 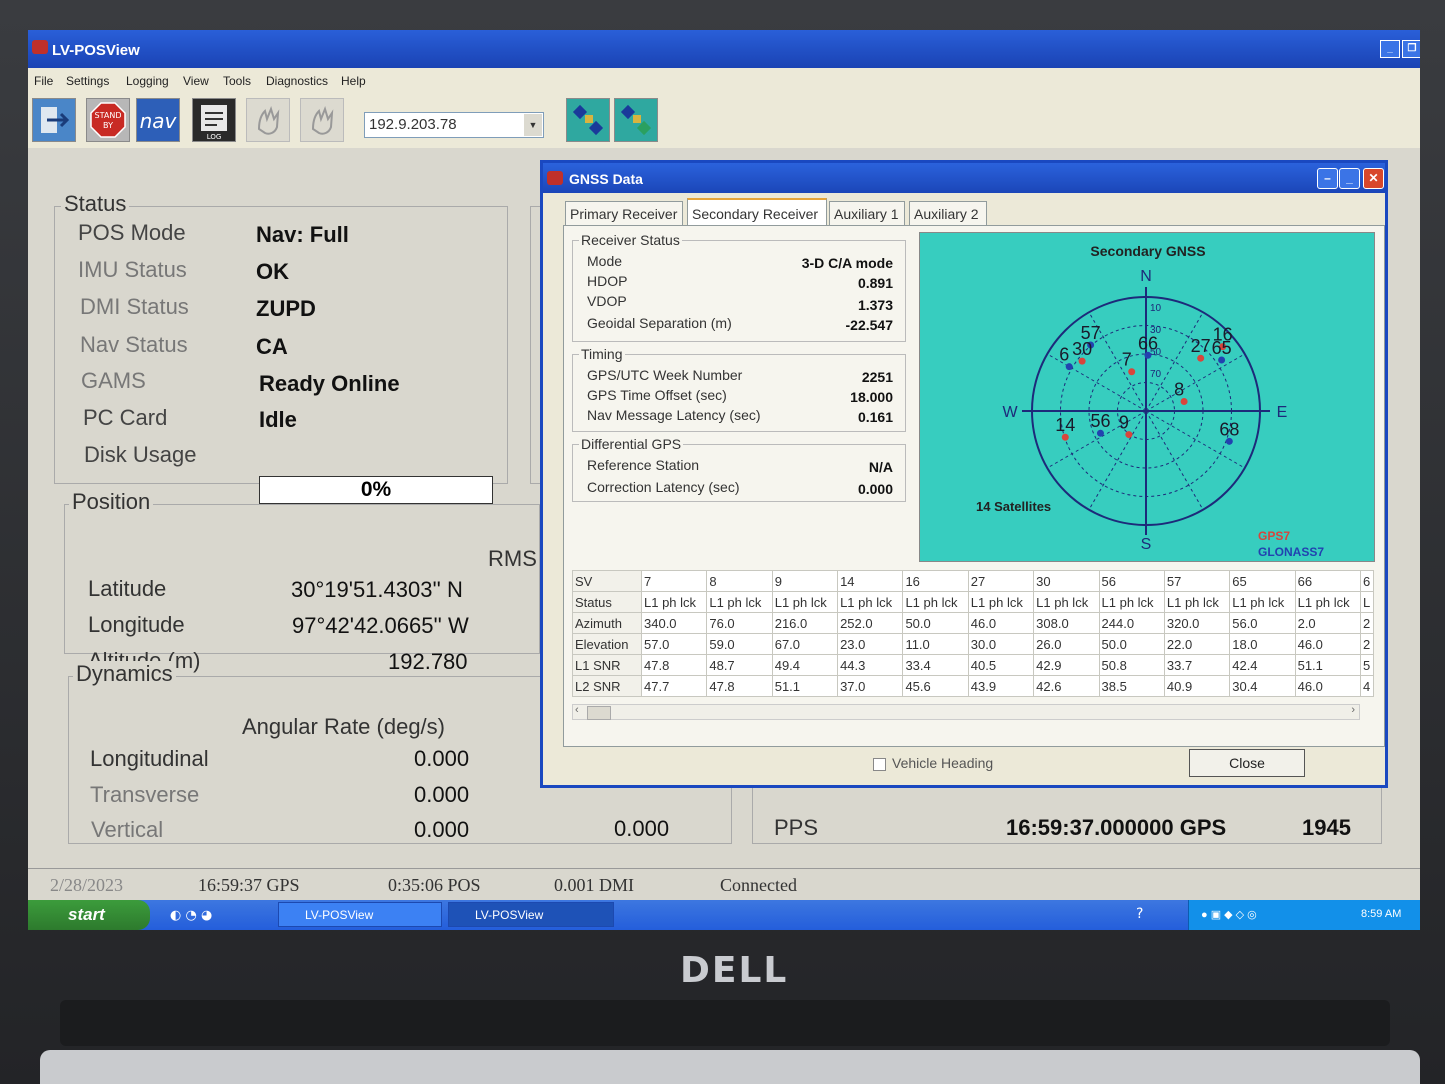 I want to click on menu-help: Help, so click(x=353, y=81).